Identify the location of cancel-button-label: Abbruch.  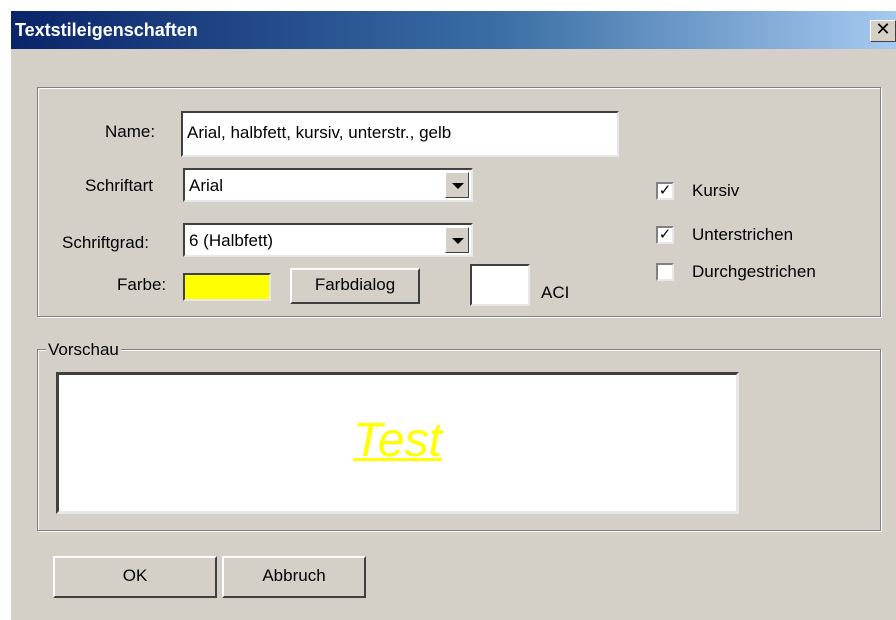
(294, 575).